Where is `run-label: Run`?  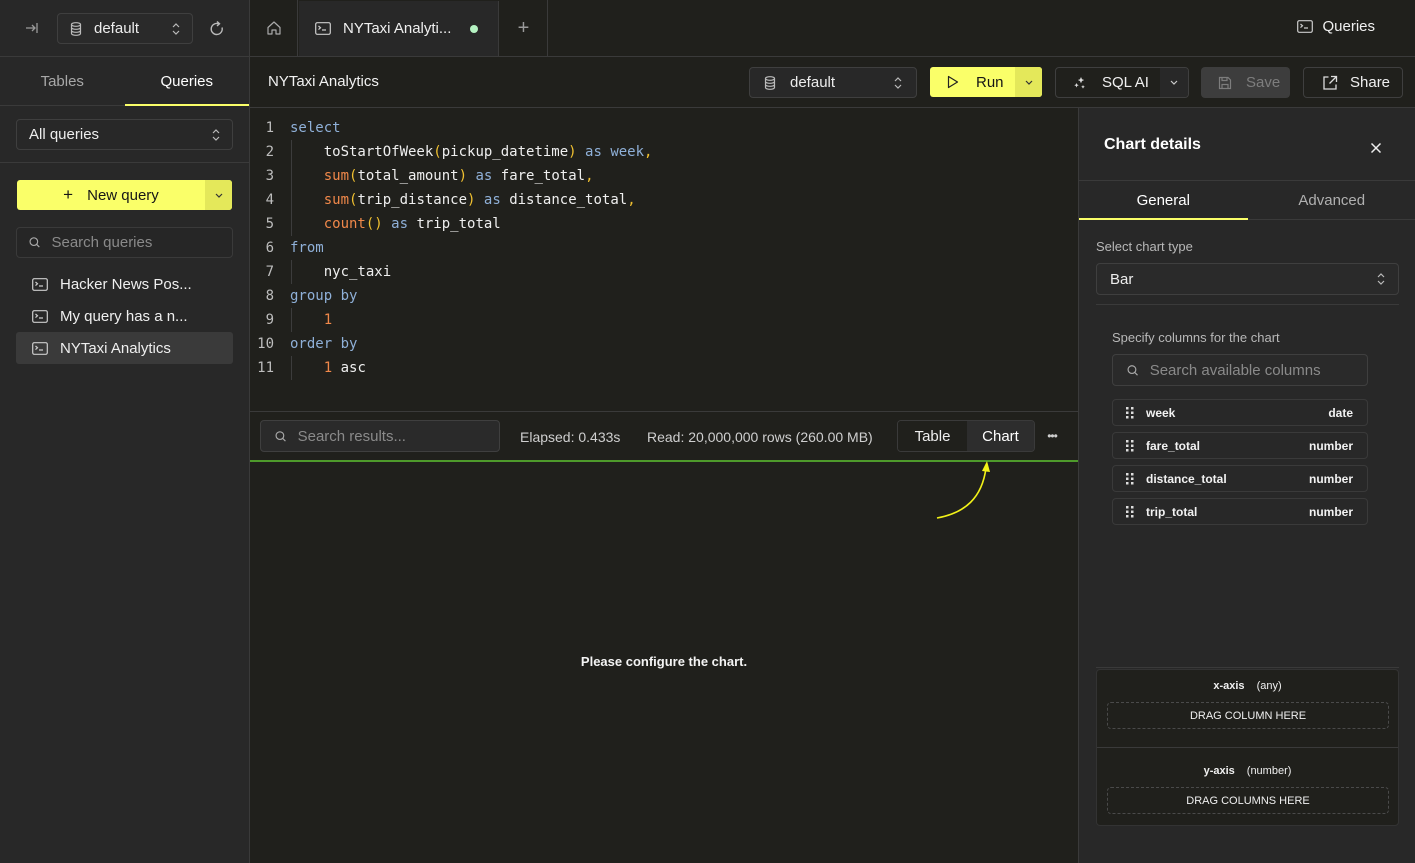 run-label: Run is located at coordinates (990, 82).